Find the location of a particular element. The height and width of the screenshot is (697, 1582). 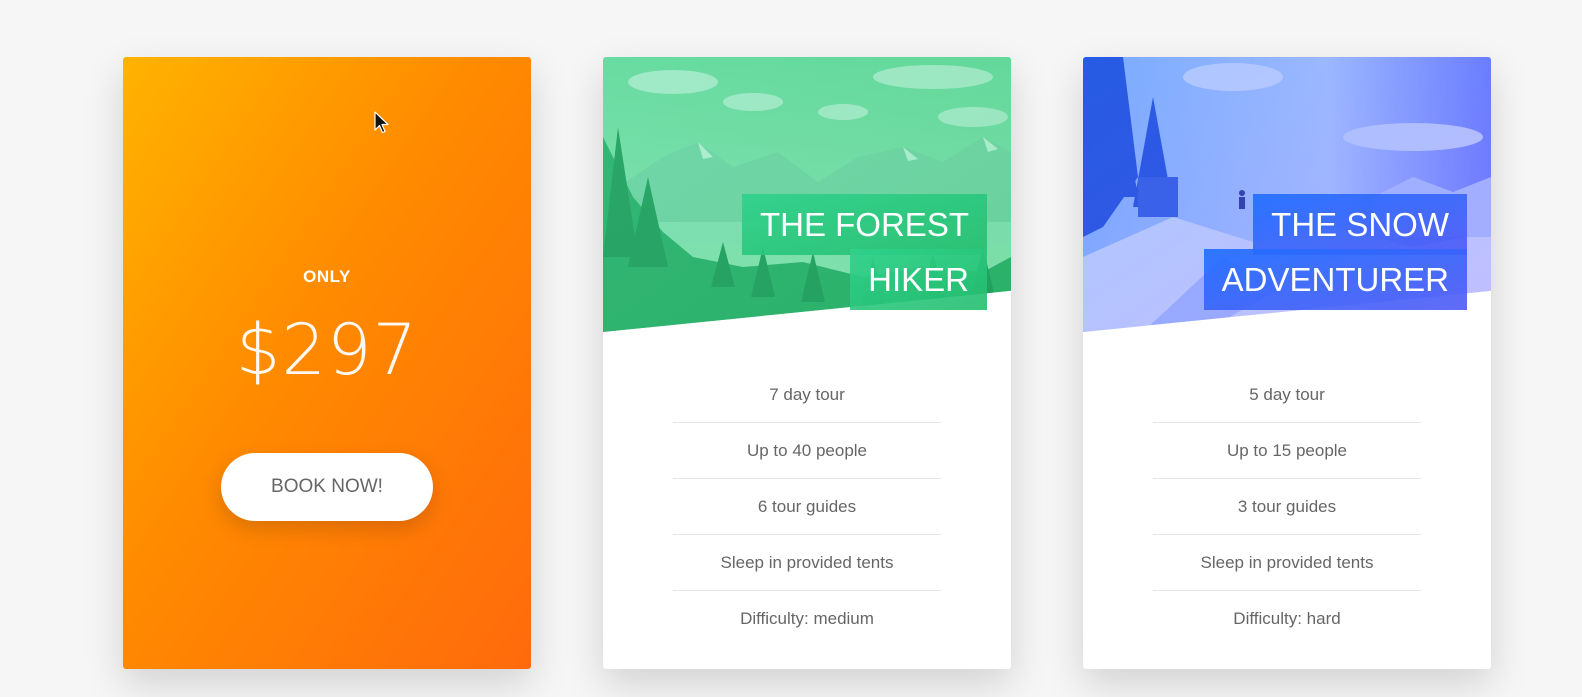

detail-duration: 5 day tour is located at coordinates (1287, 395).